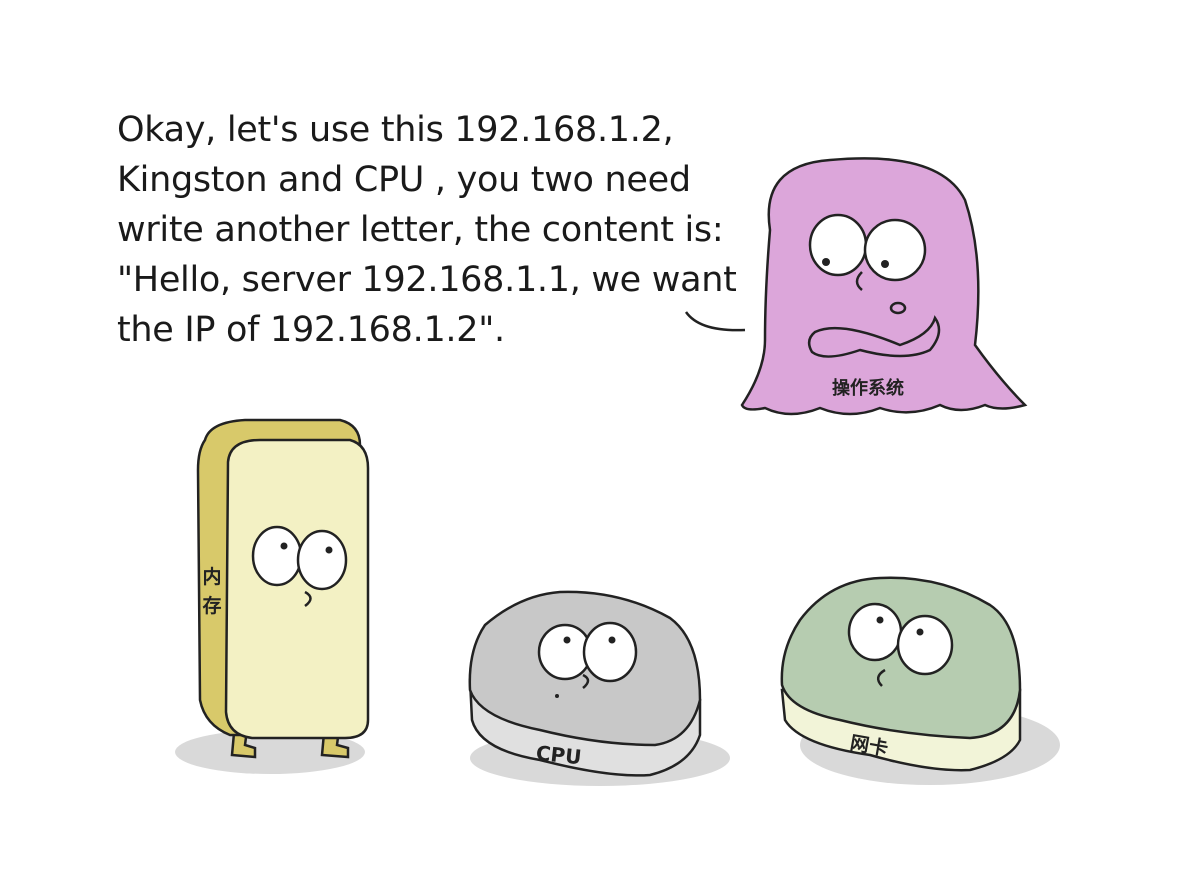 The image size is (1181, 886). What do you see at coordinates (329, 550) in the screenshot?
I see `memory-right-pupil` at bounding box center [329, 550].